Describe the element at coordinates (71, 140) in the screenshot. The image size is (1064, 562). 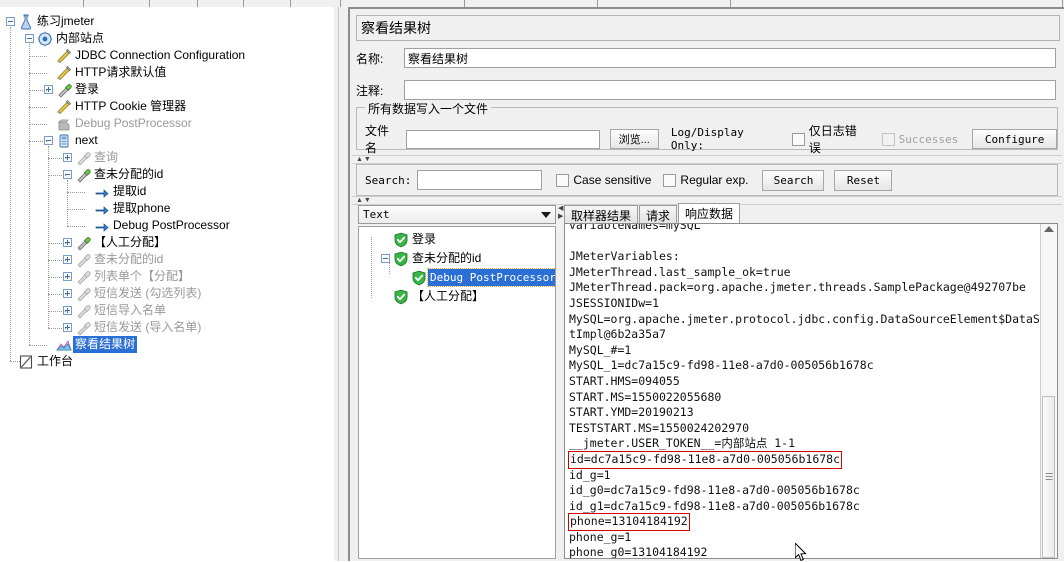
I see `tree-item: next` at that location.